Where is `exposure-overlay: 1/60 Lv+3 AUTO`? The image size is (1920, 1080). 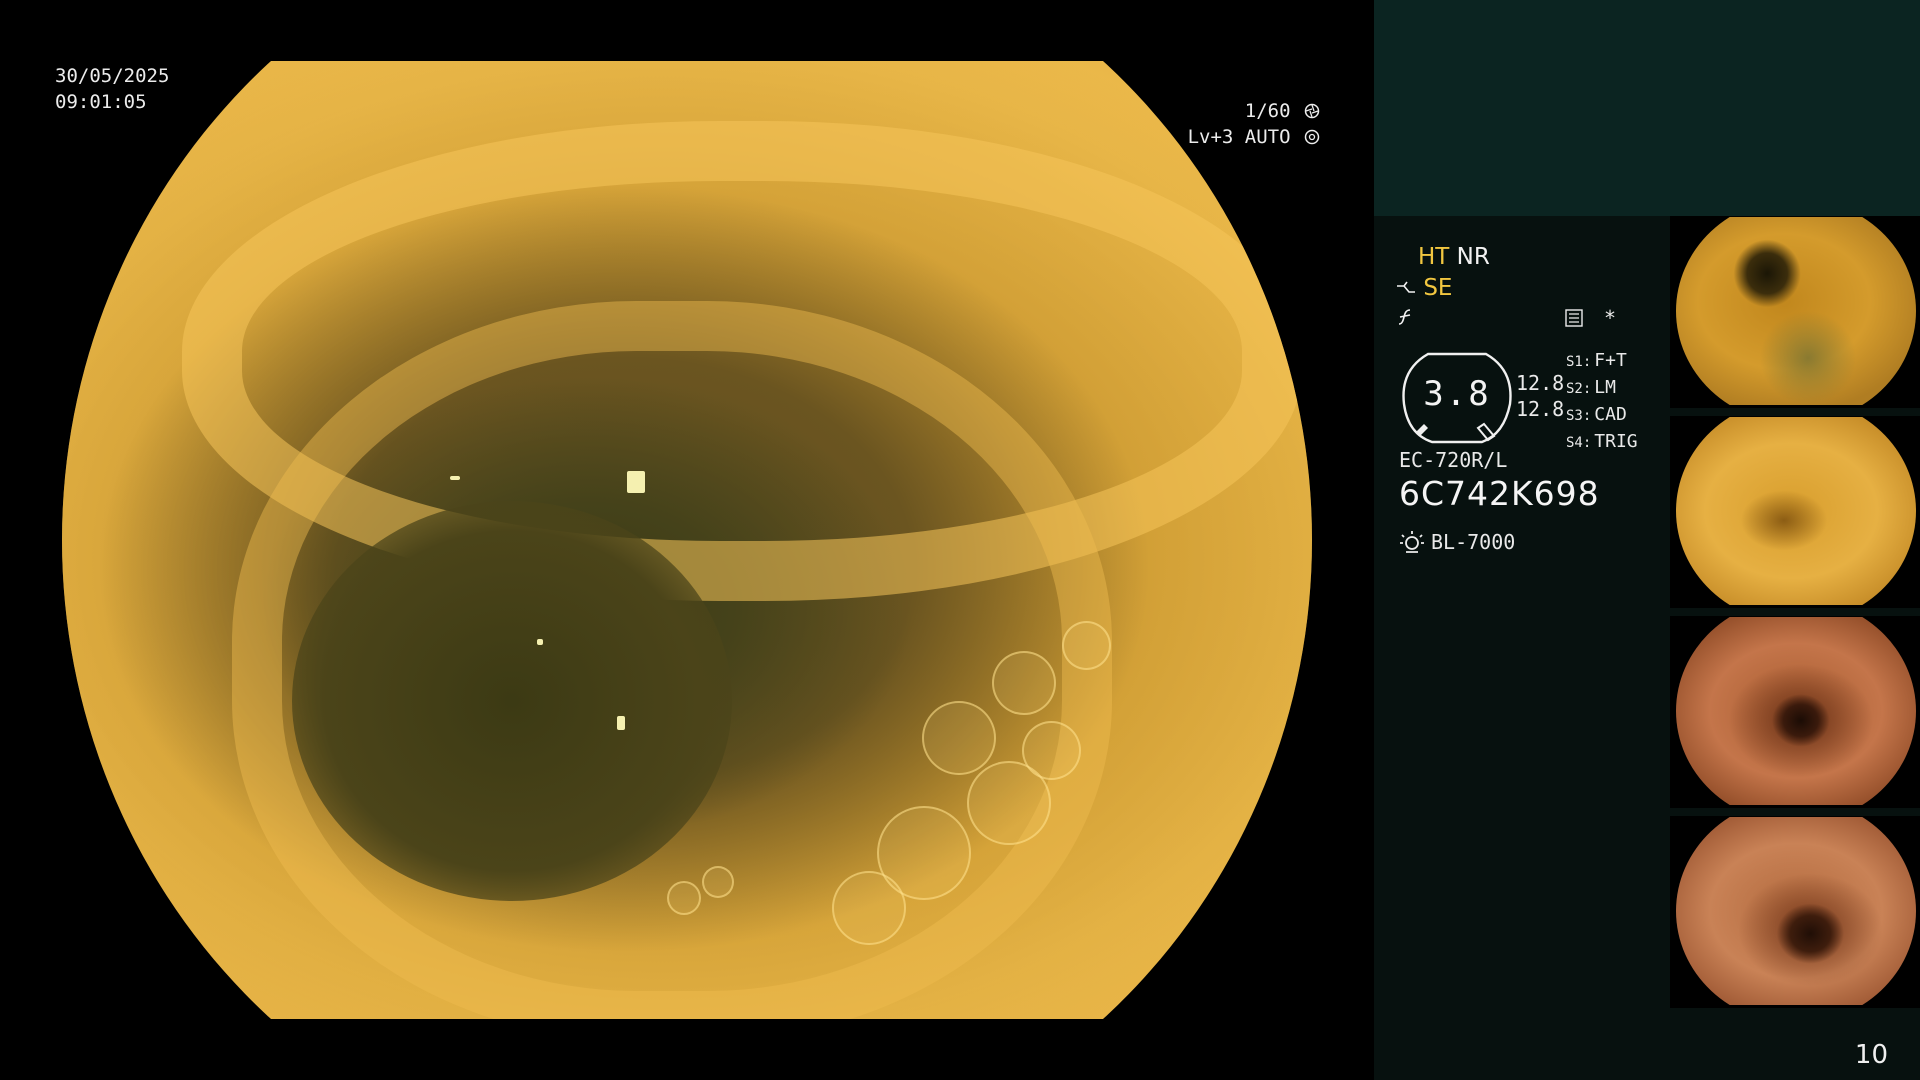 exposure-overlay: 1/60 Lv+3 AUTO is located at coordinates (1254, 124).